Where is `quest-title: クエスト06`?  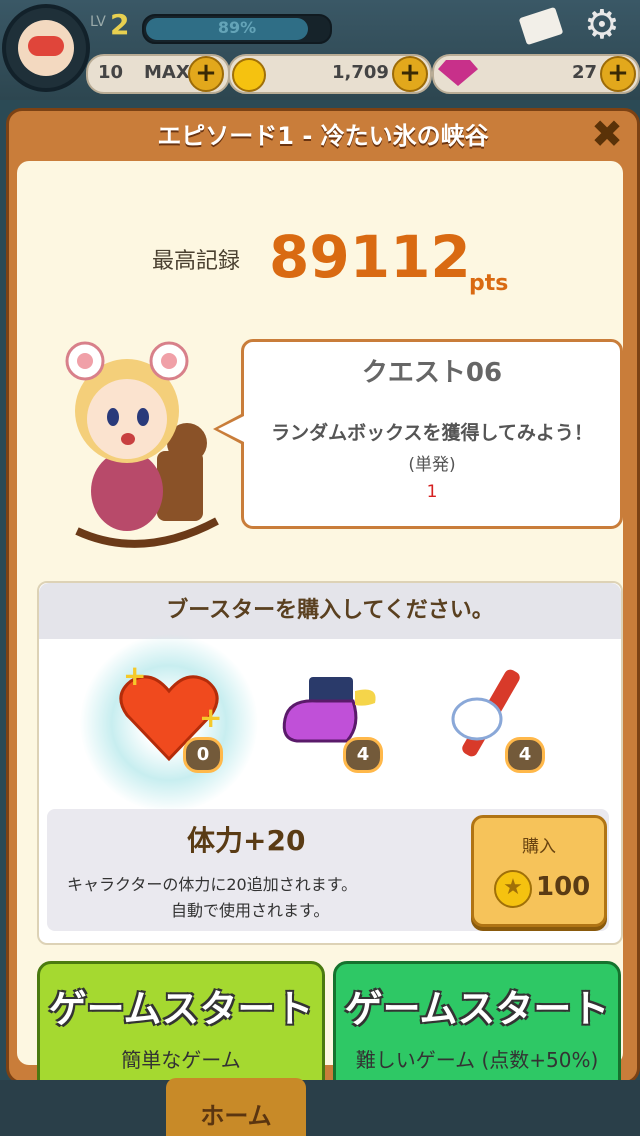 quest-title: クエスト06 is located at coordinates (432, 373).